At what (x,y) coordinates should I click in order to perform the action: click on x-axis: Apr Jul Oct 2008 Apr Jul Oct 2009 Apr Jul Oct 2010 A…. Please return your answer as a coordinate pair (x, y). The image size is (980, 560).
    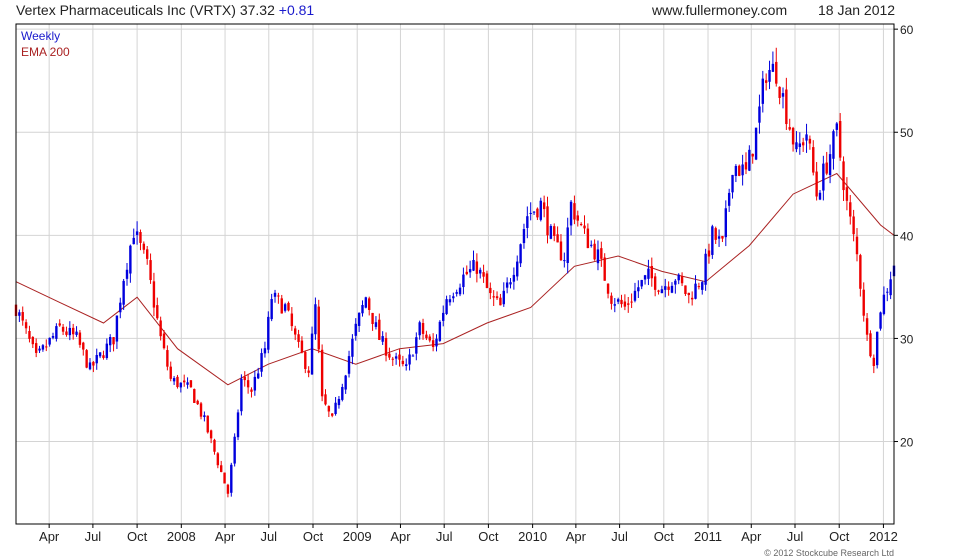
    Looking at the image, I should click on (468, 534).